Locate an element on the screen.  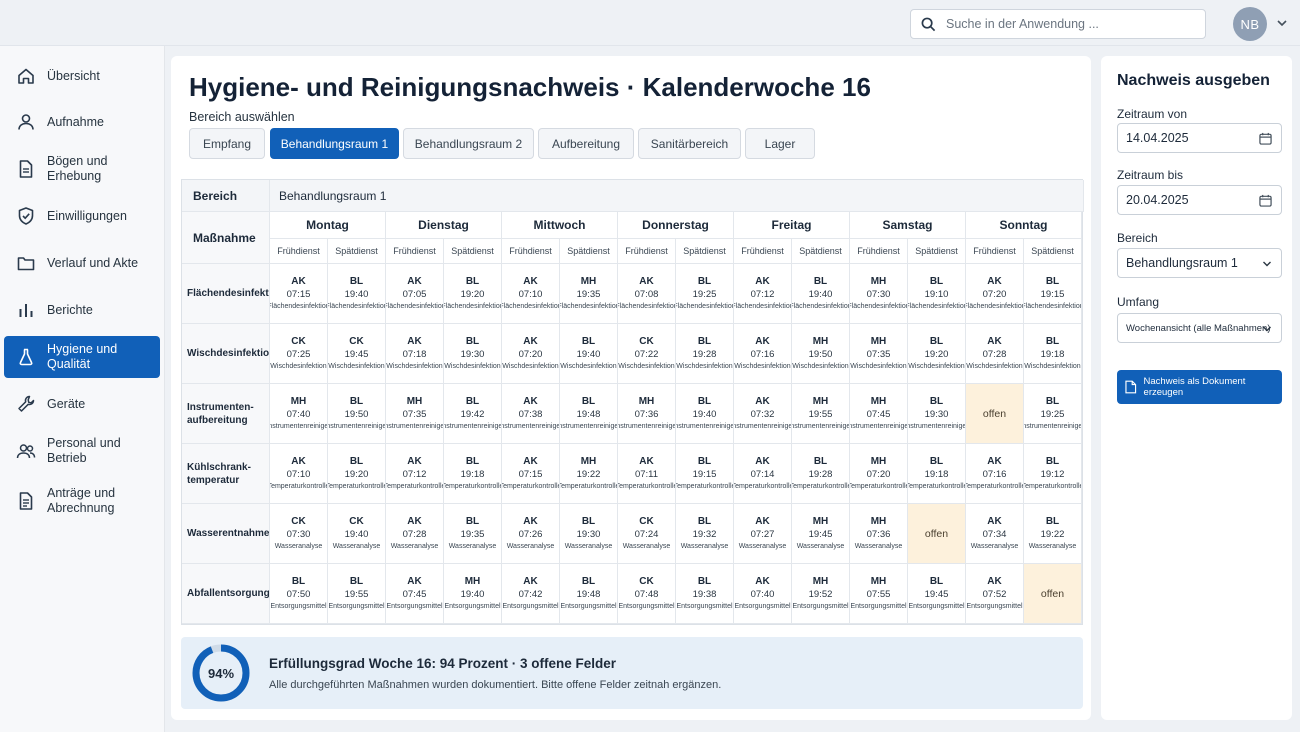
table-cell: MH 07:20 Temperaturkontrolle is located at coordinates (879, 474).